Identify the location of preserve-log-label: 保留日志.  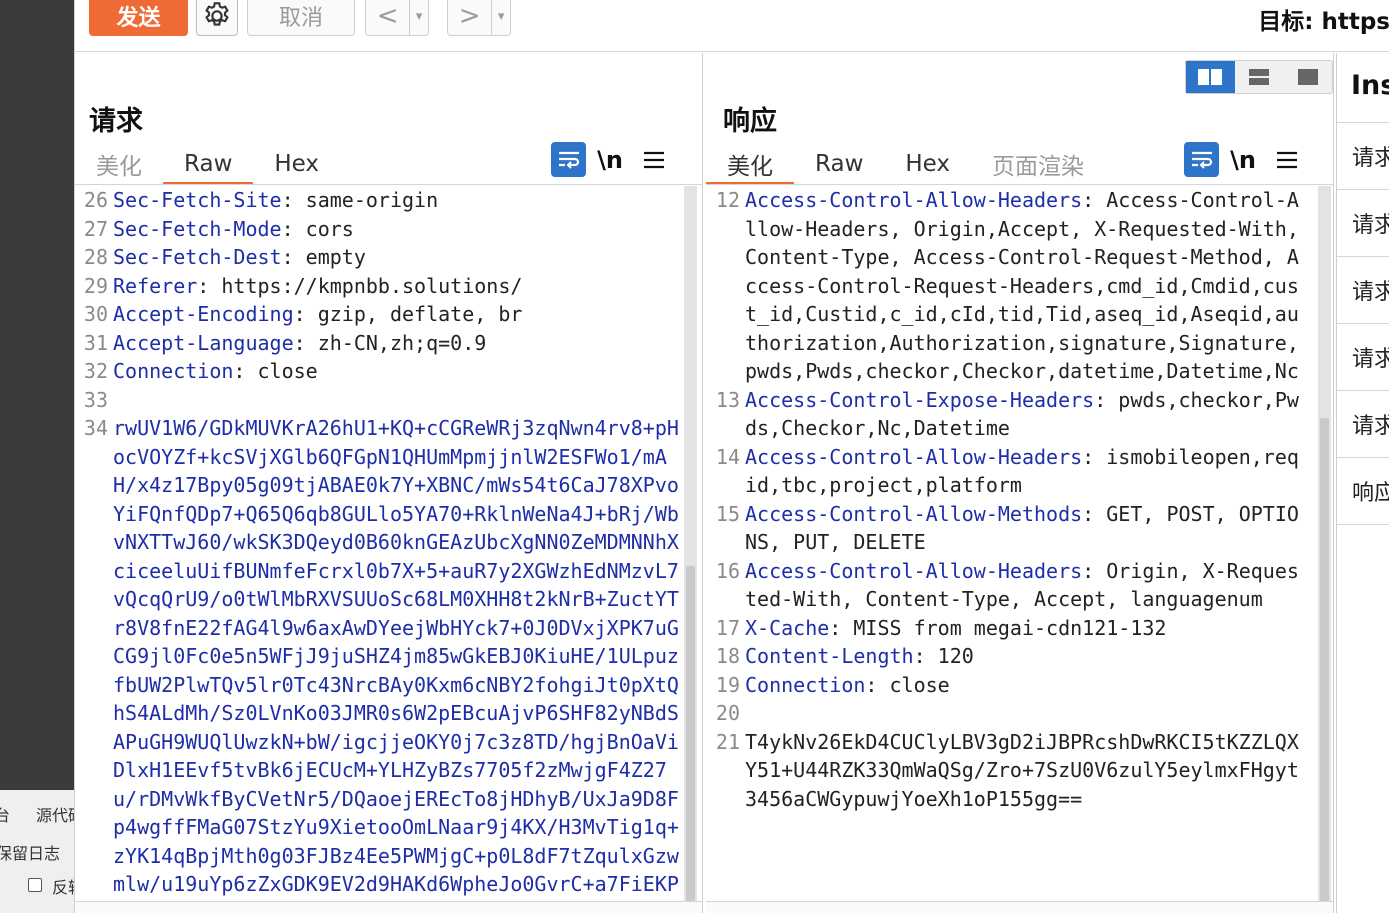
(30, 852).